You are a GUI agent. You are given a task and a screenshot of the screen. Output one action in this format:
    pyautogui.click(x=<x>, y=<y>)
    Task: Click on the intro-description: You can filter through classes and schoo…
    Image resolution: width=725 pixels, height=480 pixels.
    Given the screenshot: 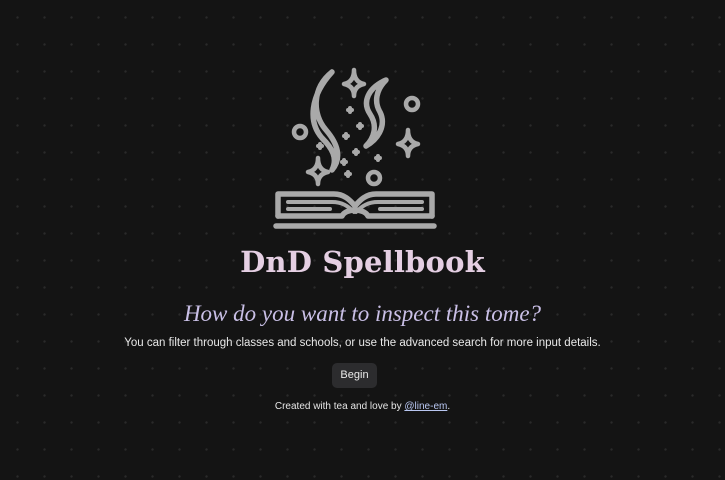 What is the action you would take?
    pyautogui.click(x=362, y=343)
    